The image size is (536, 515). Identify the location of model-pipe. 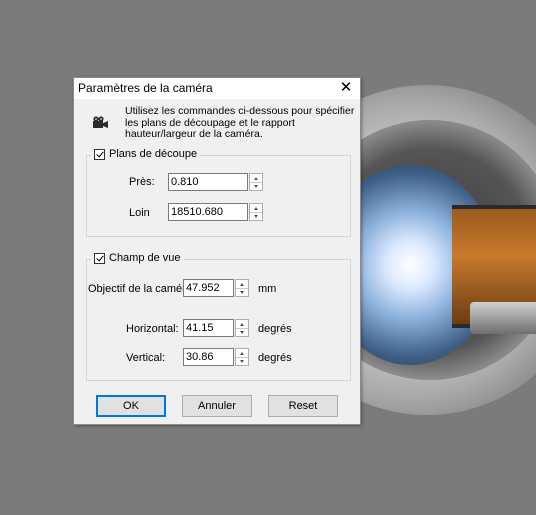
(503, 318).